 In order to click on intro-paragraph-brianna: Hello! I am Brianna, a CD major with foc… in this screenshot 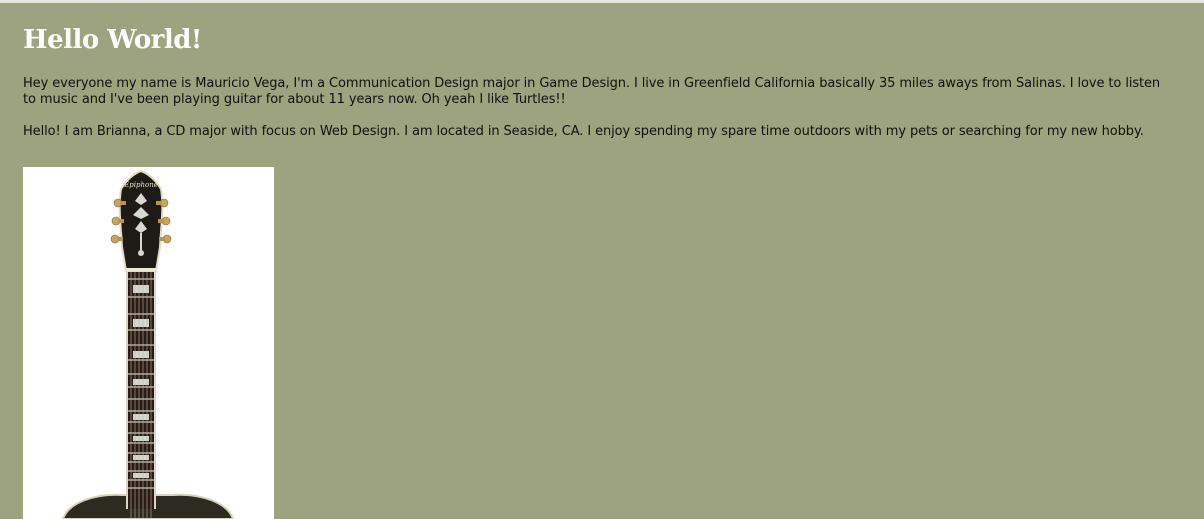, I will do `click(583, 131)`.